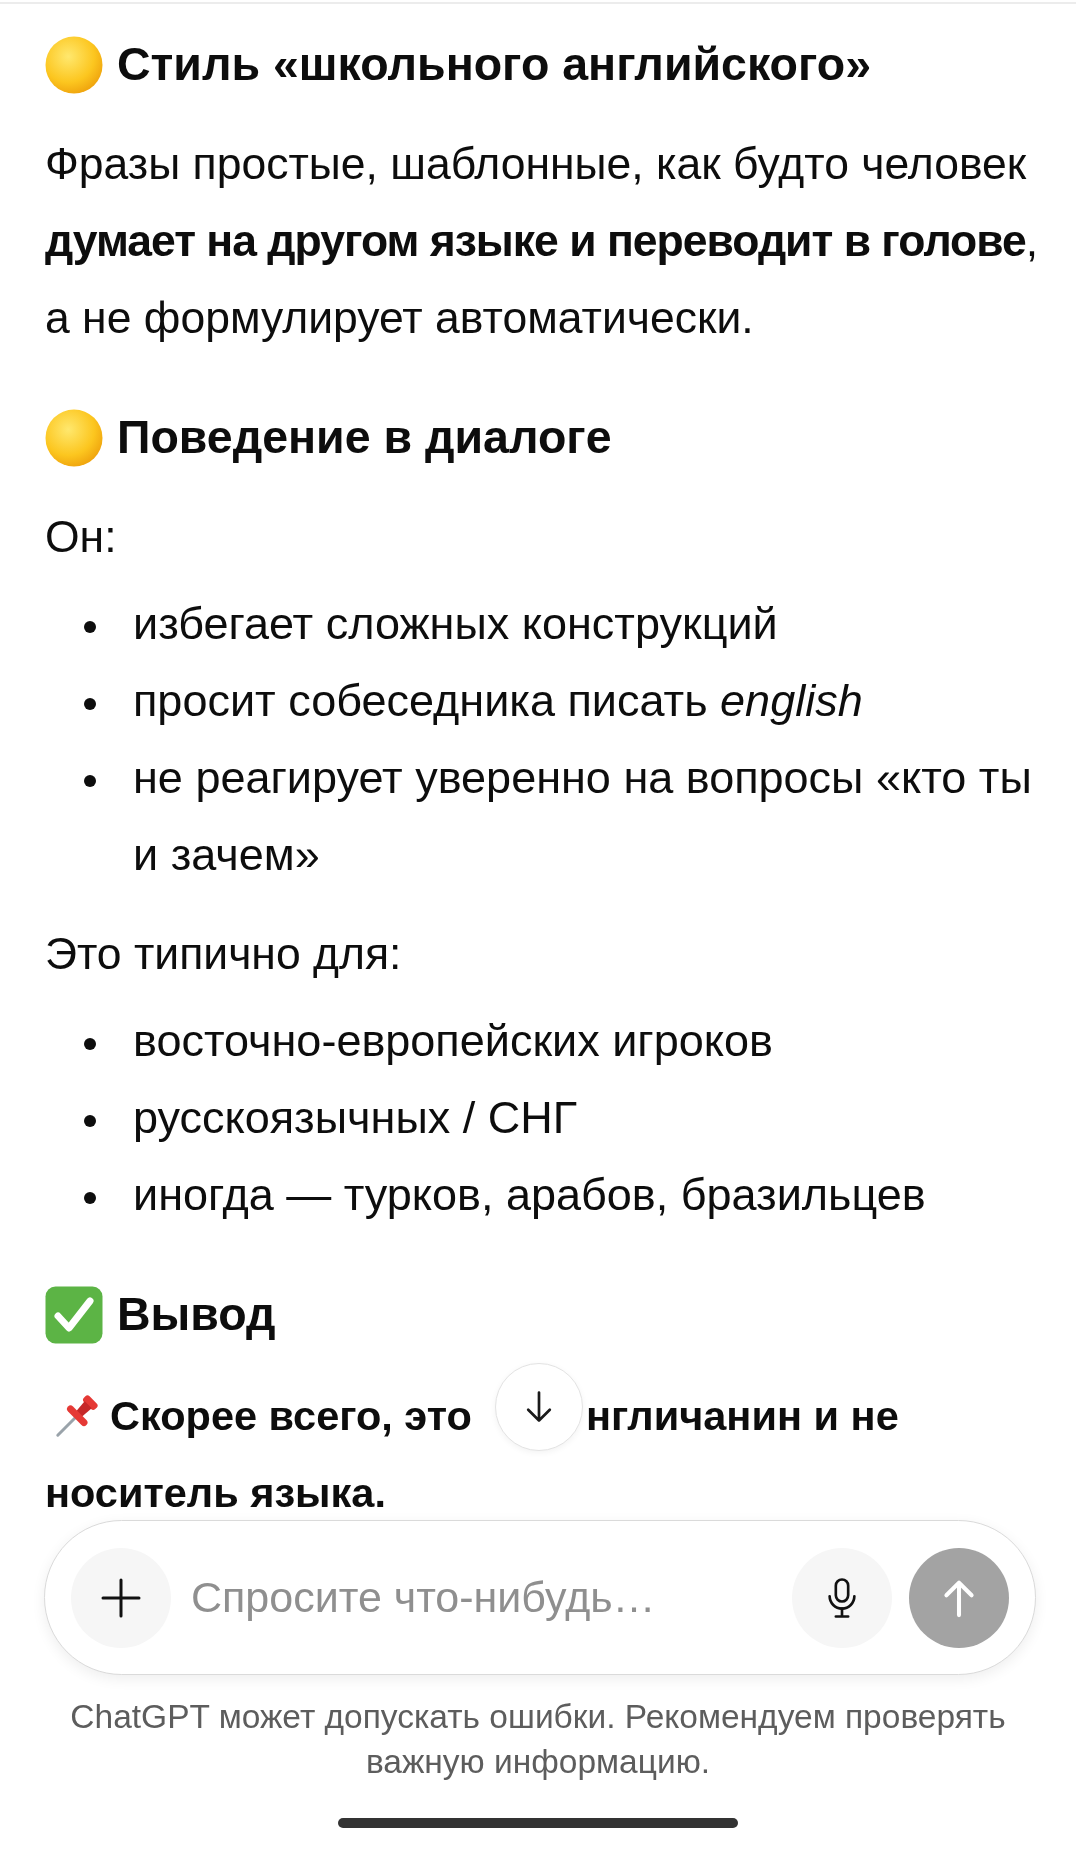 This screenshot has height=1849, width=1076. Describe the element at coordinates (742, 1416) in the screenshot. I see `summary-text: нгличанин и не` at that location.